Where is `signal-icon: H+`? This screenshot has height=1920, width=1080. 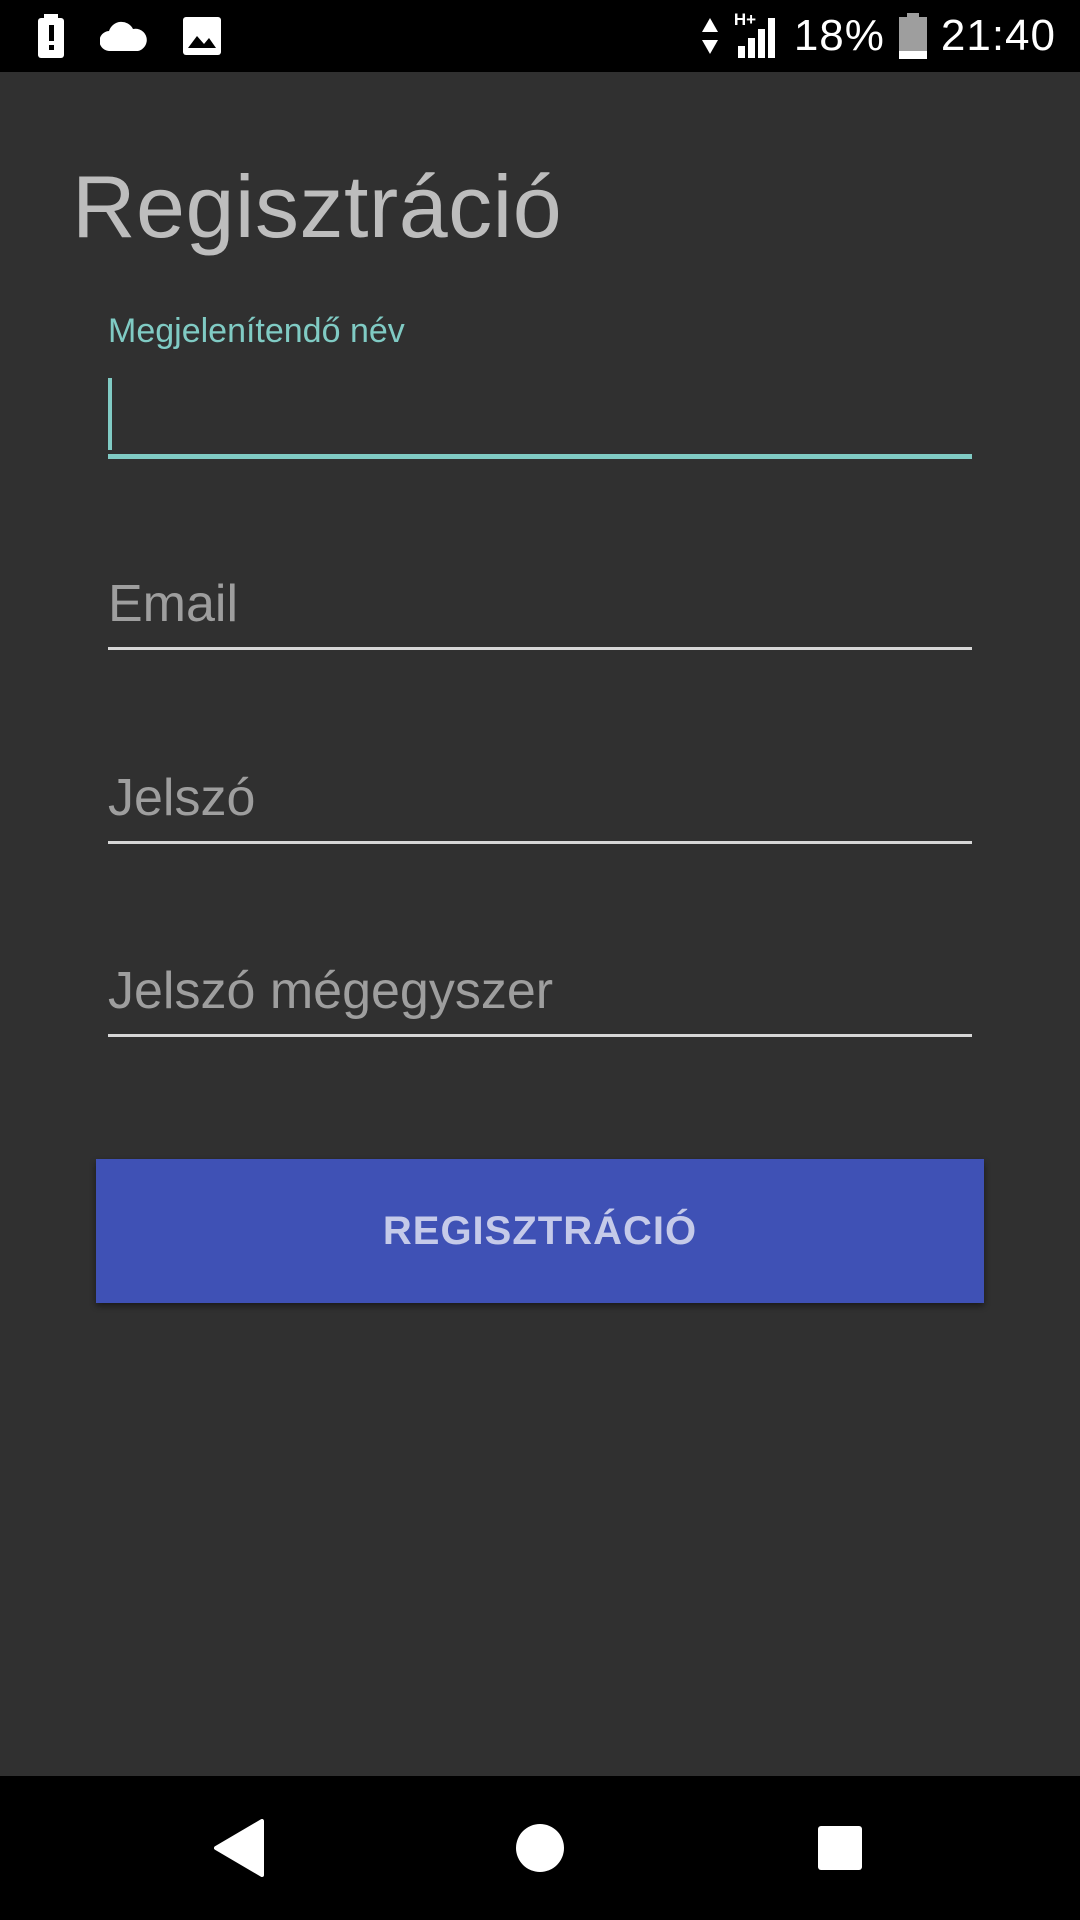 signal-icon: H+ is located at coordinates (757, 34).